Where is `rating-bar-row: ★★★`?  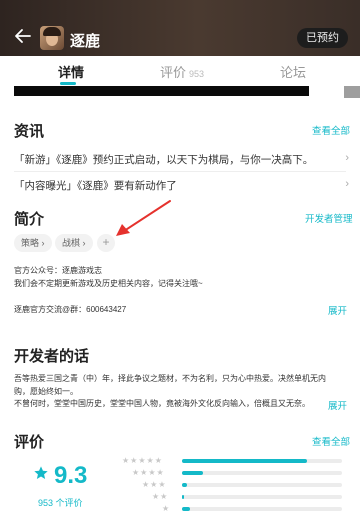 rating-bar-row: ★★★ is located at coordinates (235, 485).